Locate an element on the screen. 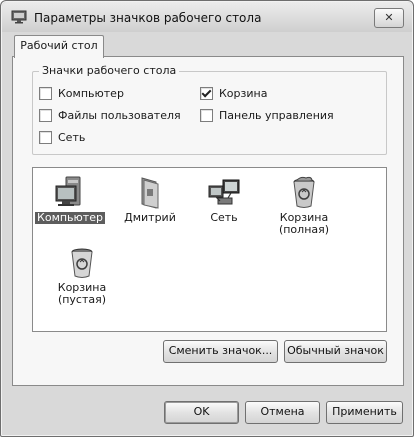 This screenshot has height=437, width=414. checkbox-label: Корзина is located at coordinates (243, 93).